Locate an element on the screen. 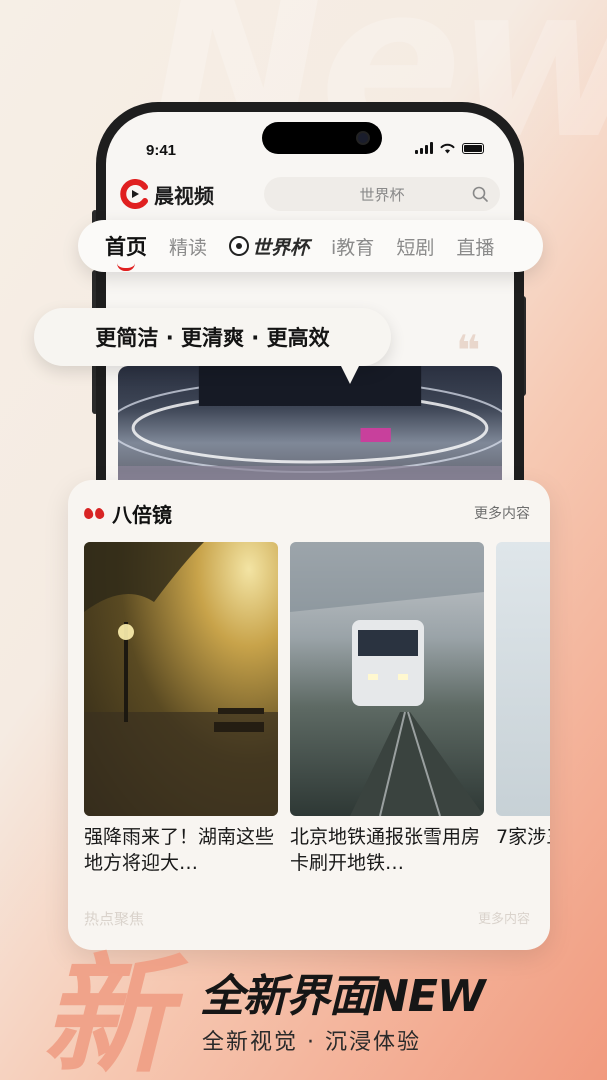  video-thumbnail-subway is located at coordinates (387, 679).